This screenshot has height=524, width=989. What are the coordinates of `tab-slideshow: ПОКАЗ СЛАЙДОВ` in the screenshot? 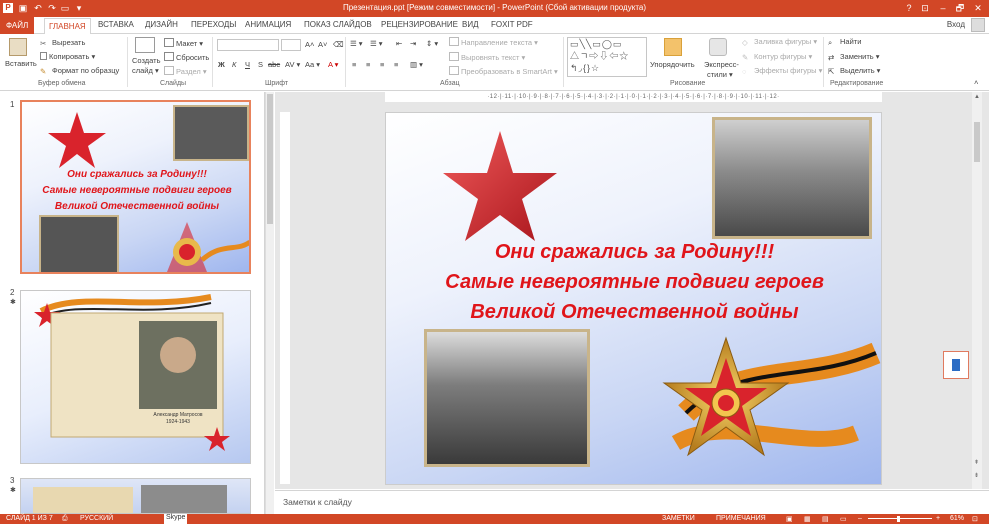 It's located at (338, 24).